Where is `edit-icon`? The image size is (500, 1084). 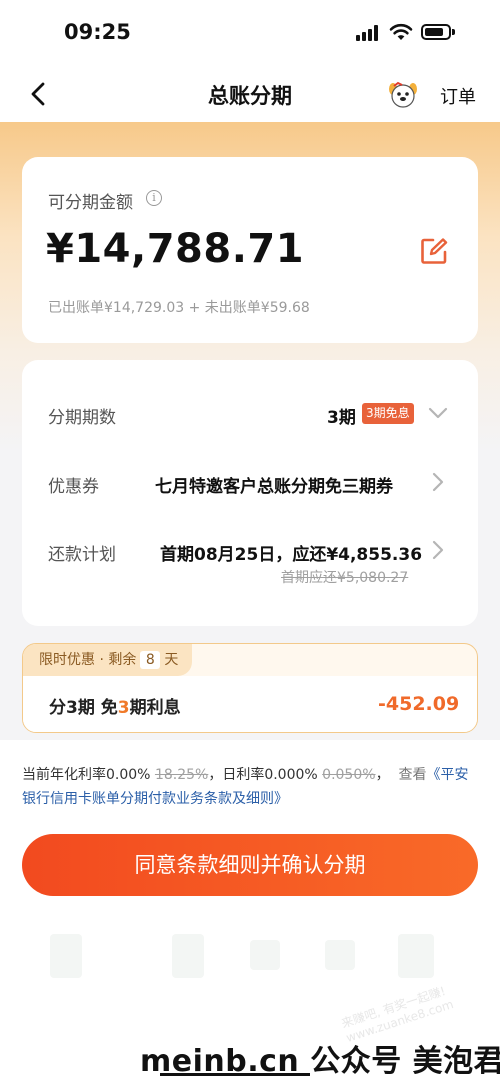 edit-icon is located at coordinates (434, 251).